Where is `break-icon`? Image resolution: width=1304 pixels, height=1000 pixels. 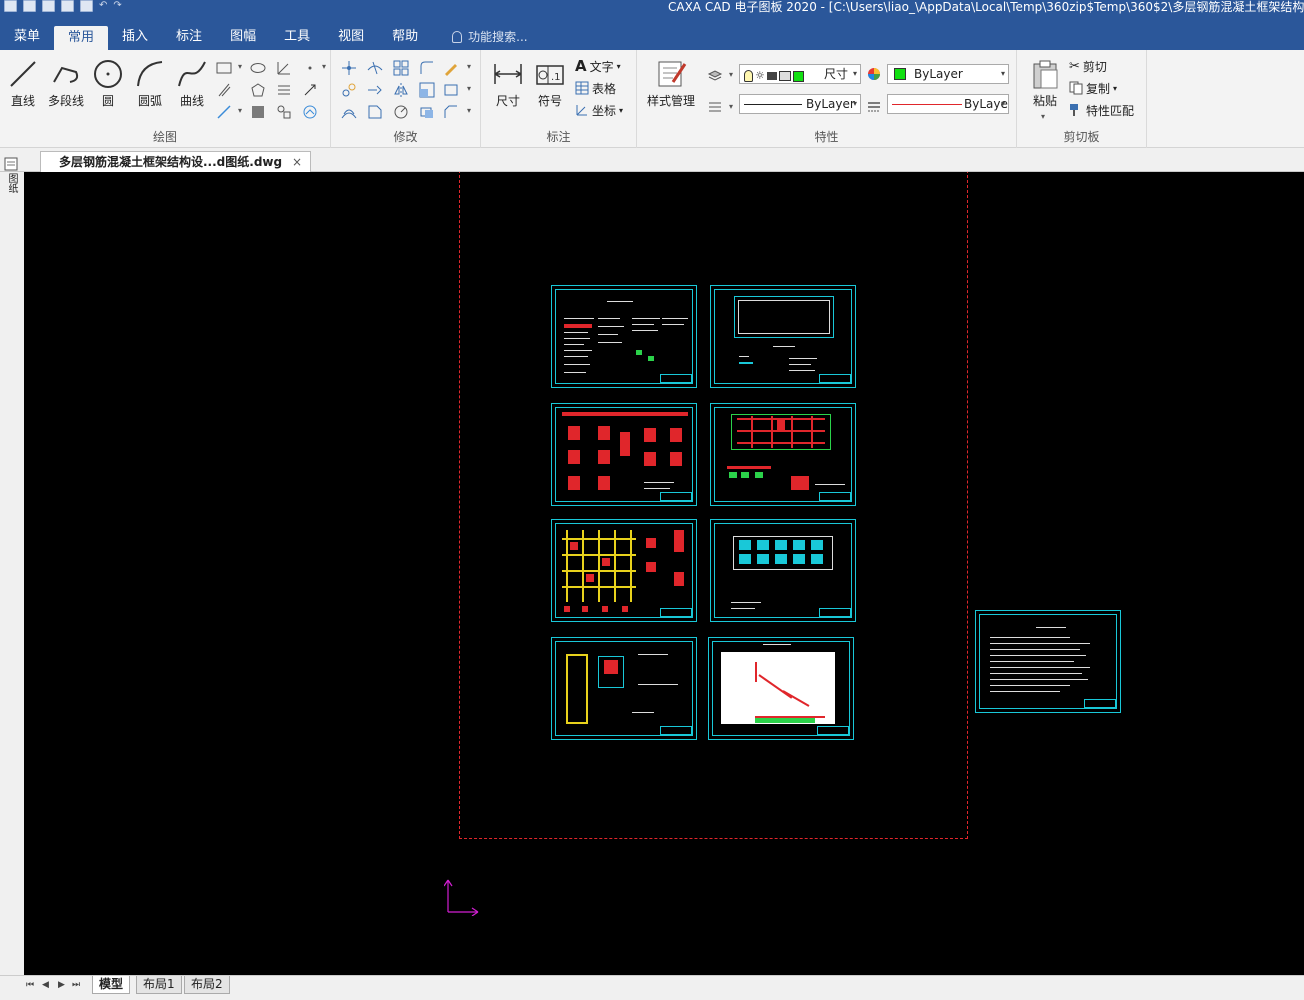 break-icon is located at coordinates (375, 112).